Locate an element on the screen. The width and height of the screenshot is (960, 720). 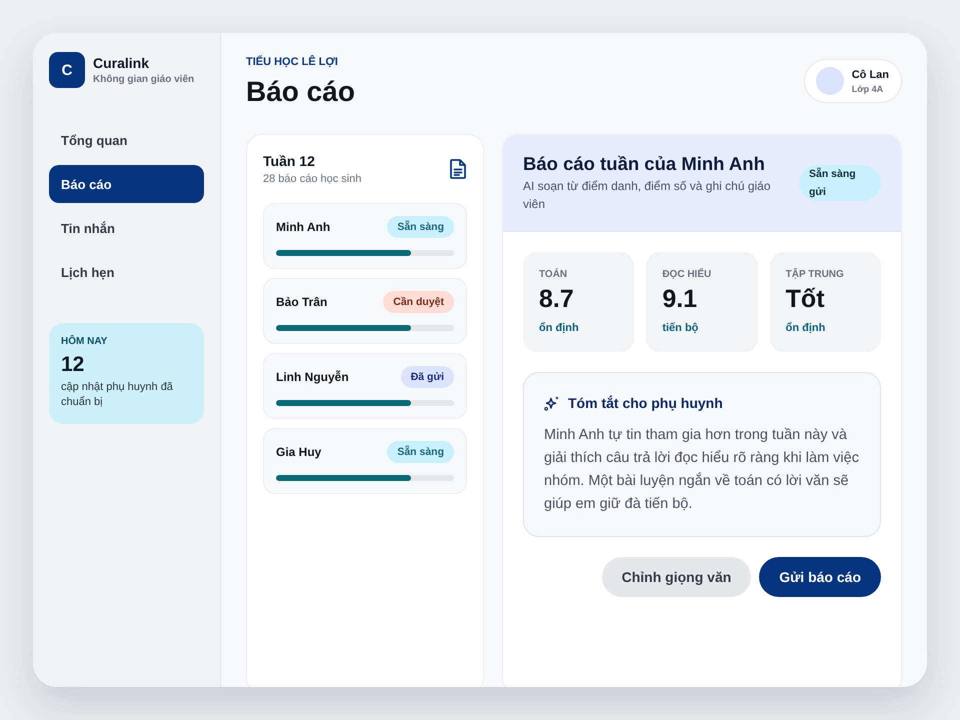
student-name: Linh Nguyễn is located at coordinates (312, 377).